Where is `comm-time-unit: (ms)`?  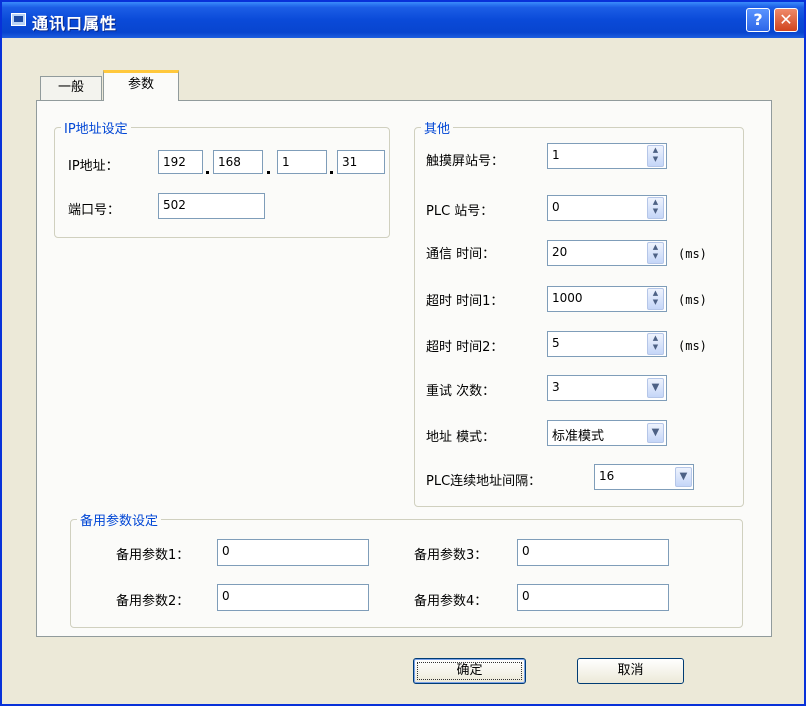 comm-time-unit: (ms) is located at coordinates (692, 254).